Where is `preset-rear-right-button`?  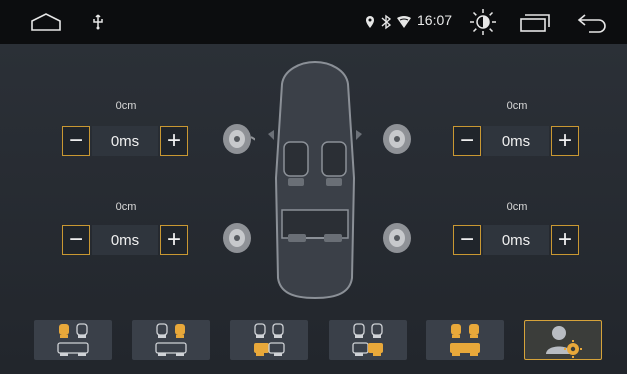 preset-rear-right-button is located at coordinates (368, 340).